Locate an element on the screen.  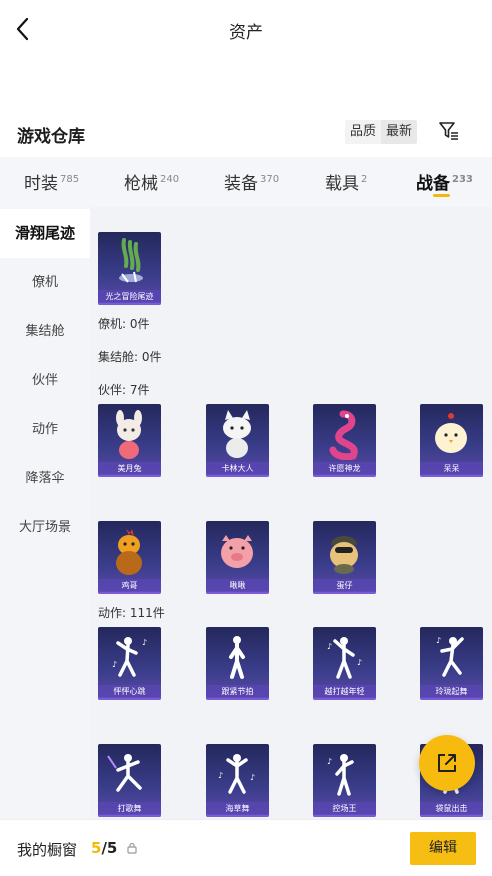
item-name: 袋鼠出击 is located at coordinates (451, 808).